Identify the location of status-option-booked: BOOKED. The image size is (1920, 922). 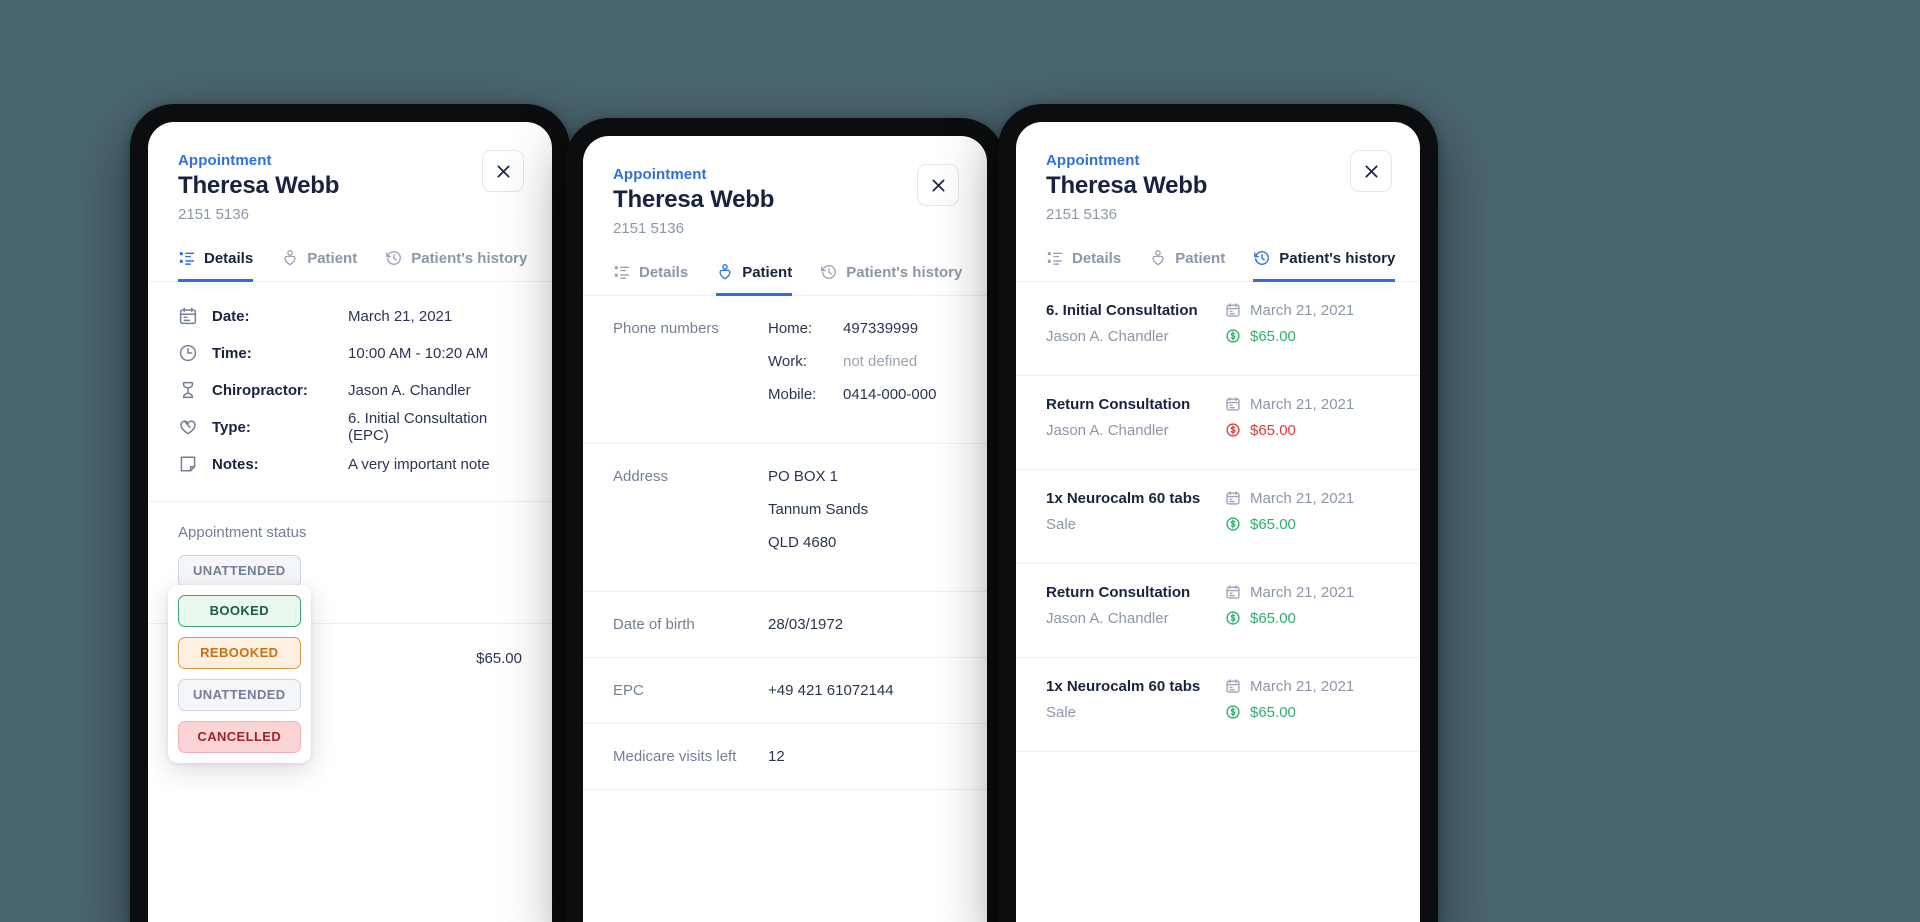
(239, 610).